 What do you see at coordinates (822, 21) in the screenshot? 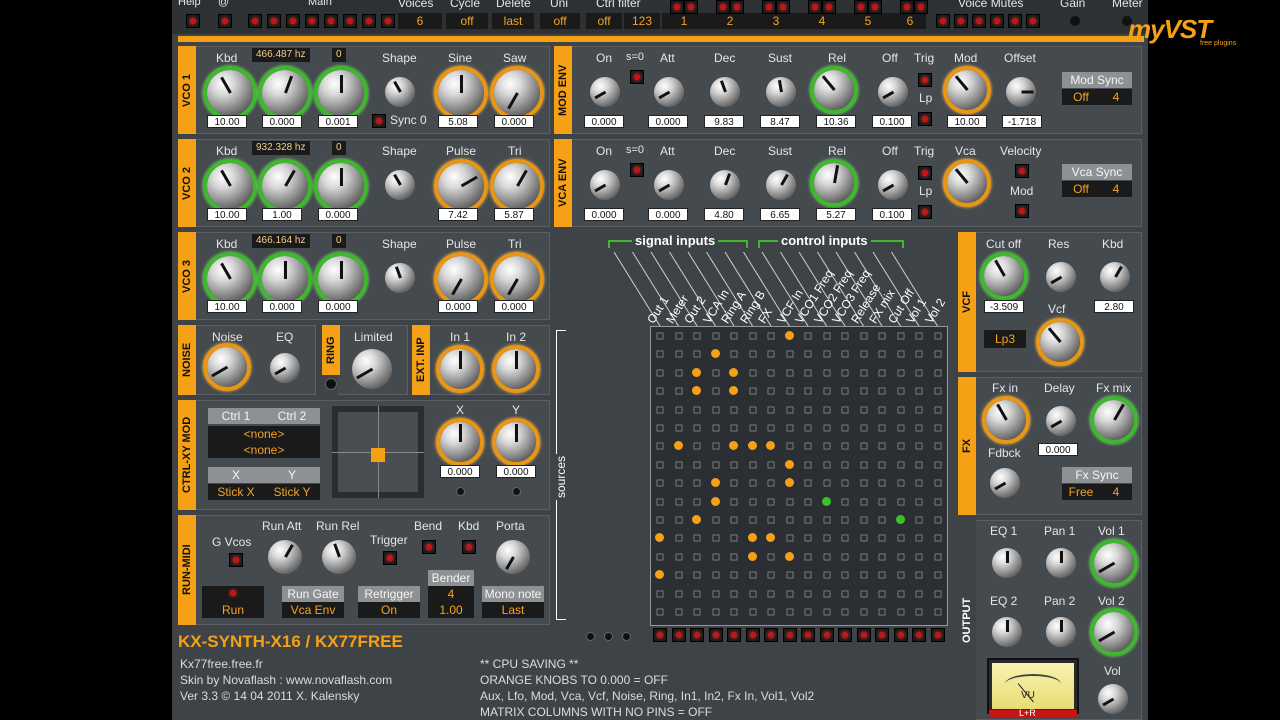
I see `mute-4-label: 4` at bounding box center [822, 21].